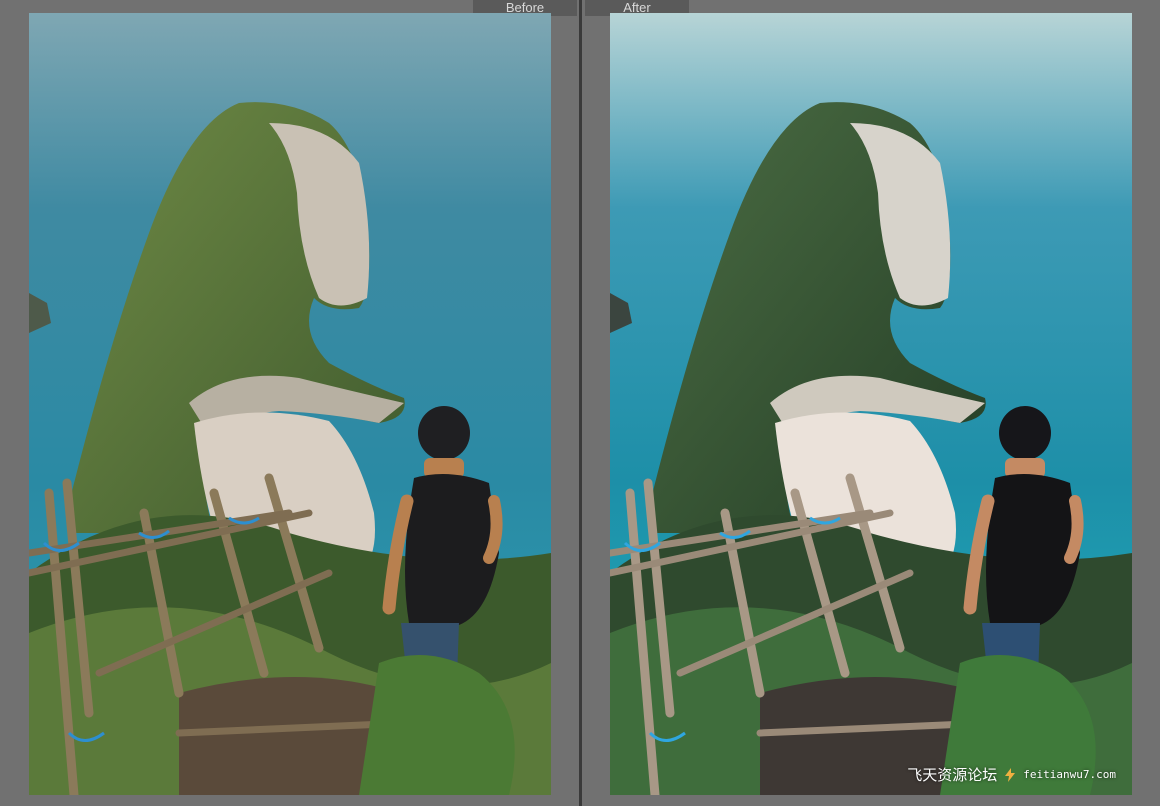 The image size is (1160, 806). I want to click on lightning-logo-icon, so click(1010, 774).